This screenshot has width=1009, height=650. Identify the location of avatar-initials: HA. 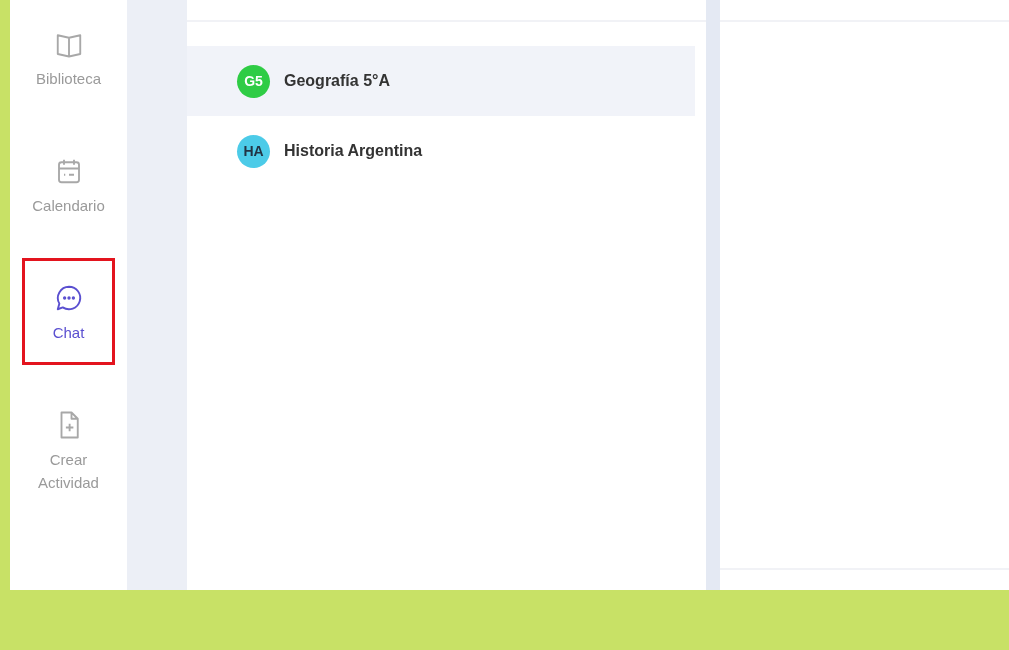
(253, 151).